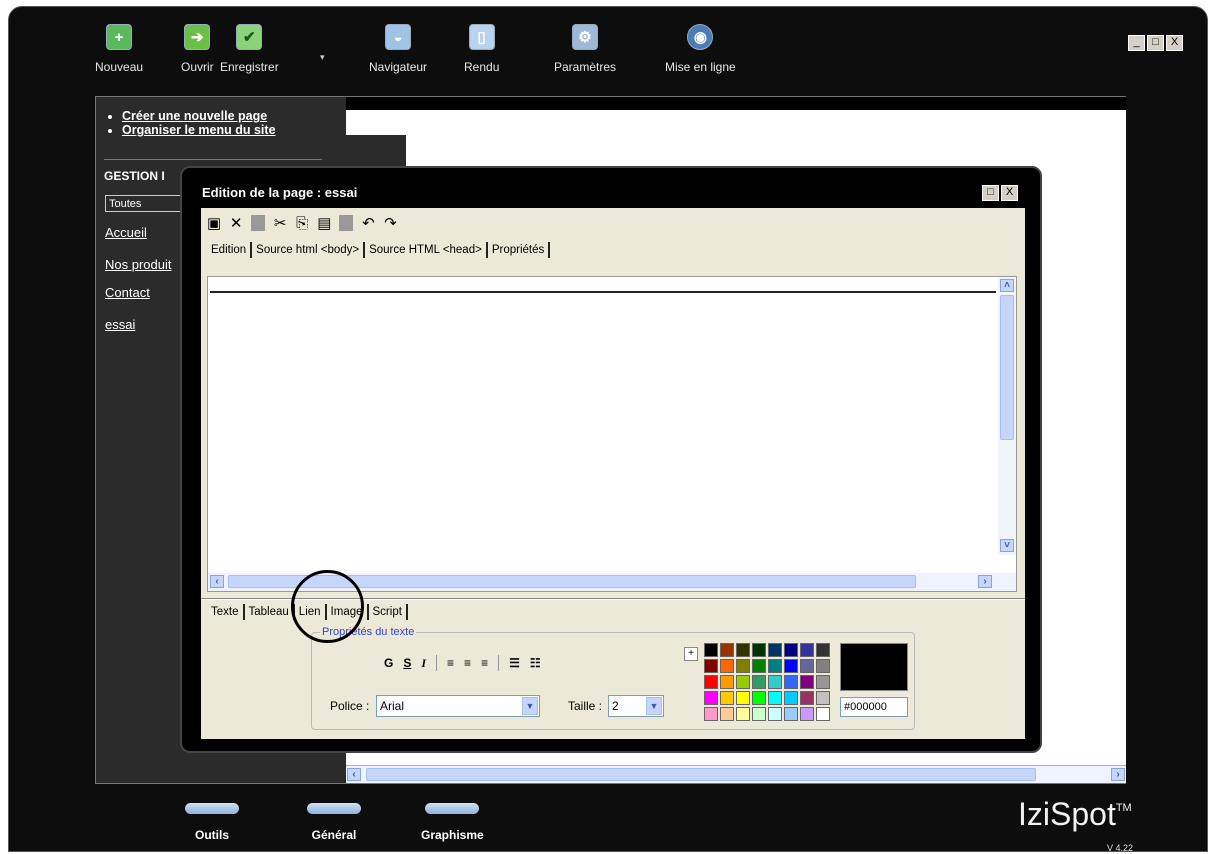 The height and width of the screenshot is (854, 1215). What do you see at coordinates (390, 223) in the screenshot?
I see `redo-icon: ↷` at bounding box center [390, 223].